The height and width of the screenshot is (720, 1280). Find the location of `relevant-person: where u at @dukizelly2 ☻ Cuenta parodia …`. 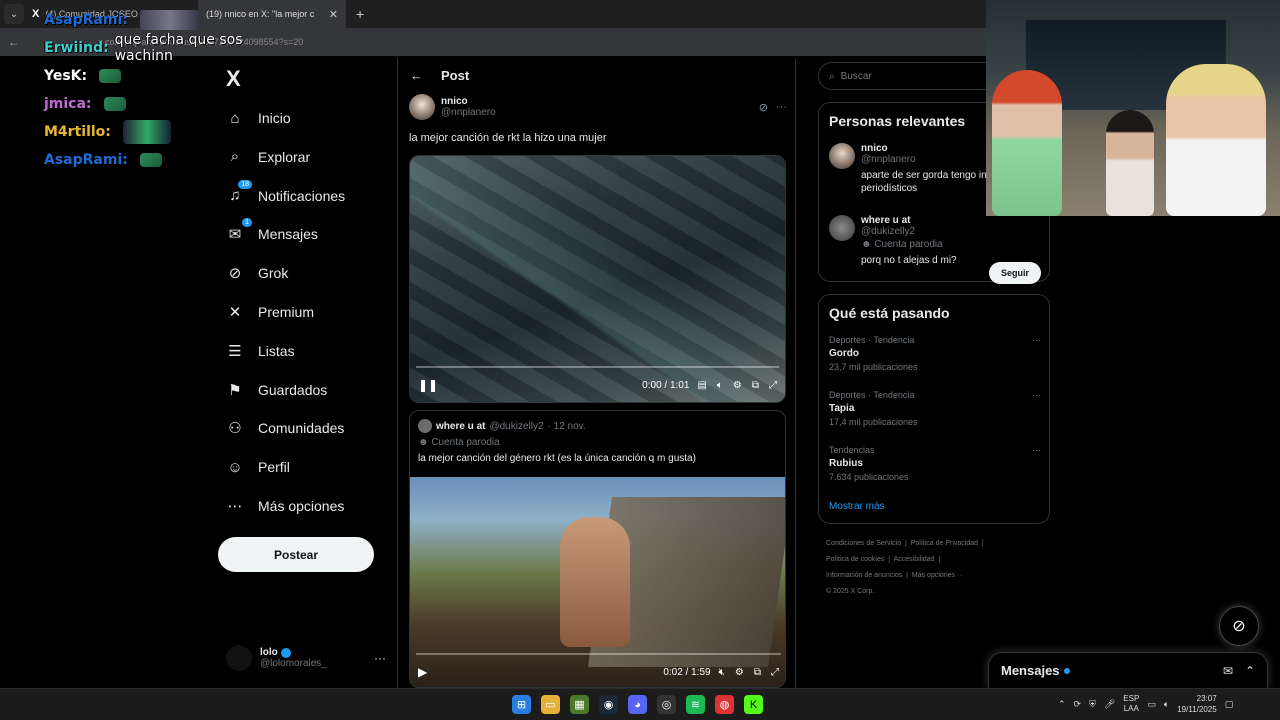

relevant-person: where u at @dukizelly2 ☻ Cuenta parodia … is located at coordinates (940, 241).